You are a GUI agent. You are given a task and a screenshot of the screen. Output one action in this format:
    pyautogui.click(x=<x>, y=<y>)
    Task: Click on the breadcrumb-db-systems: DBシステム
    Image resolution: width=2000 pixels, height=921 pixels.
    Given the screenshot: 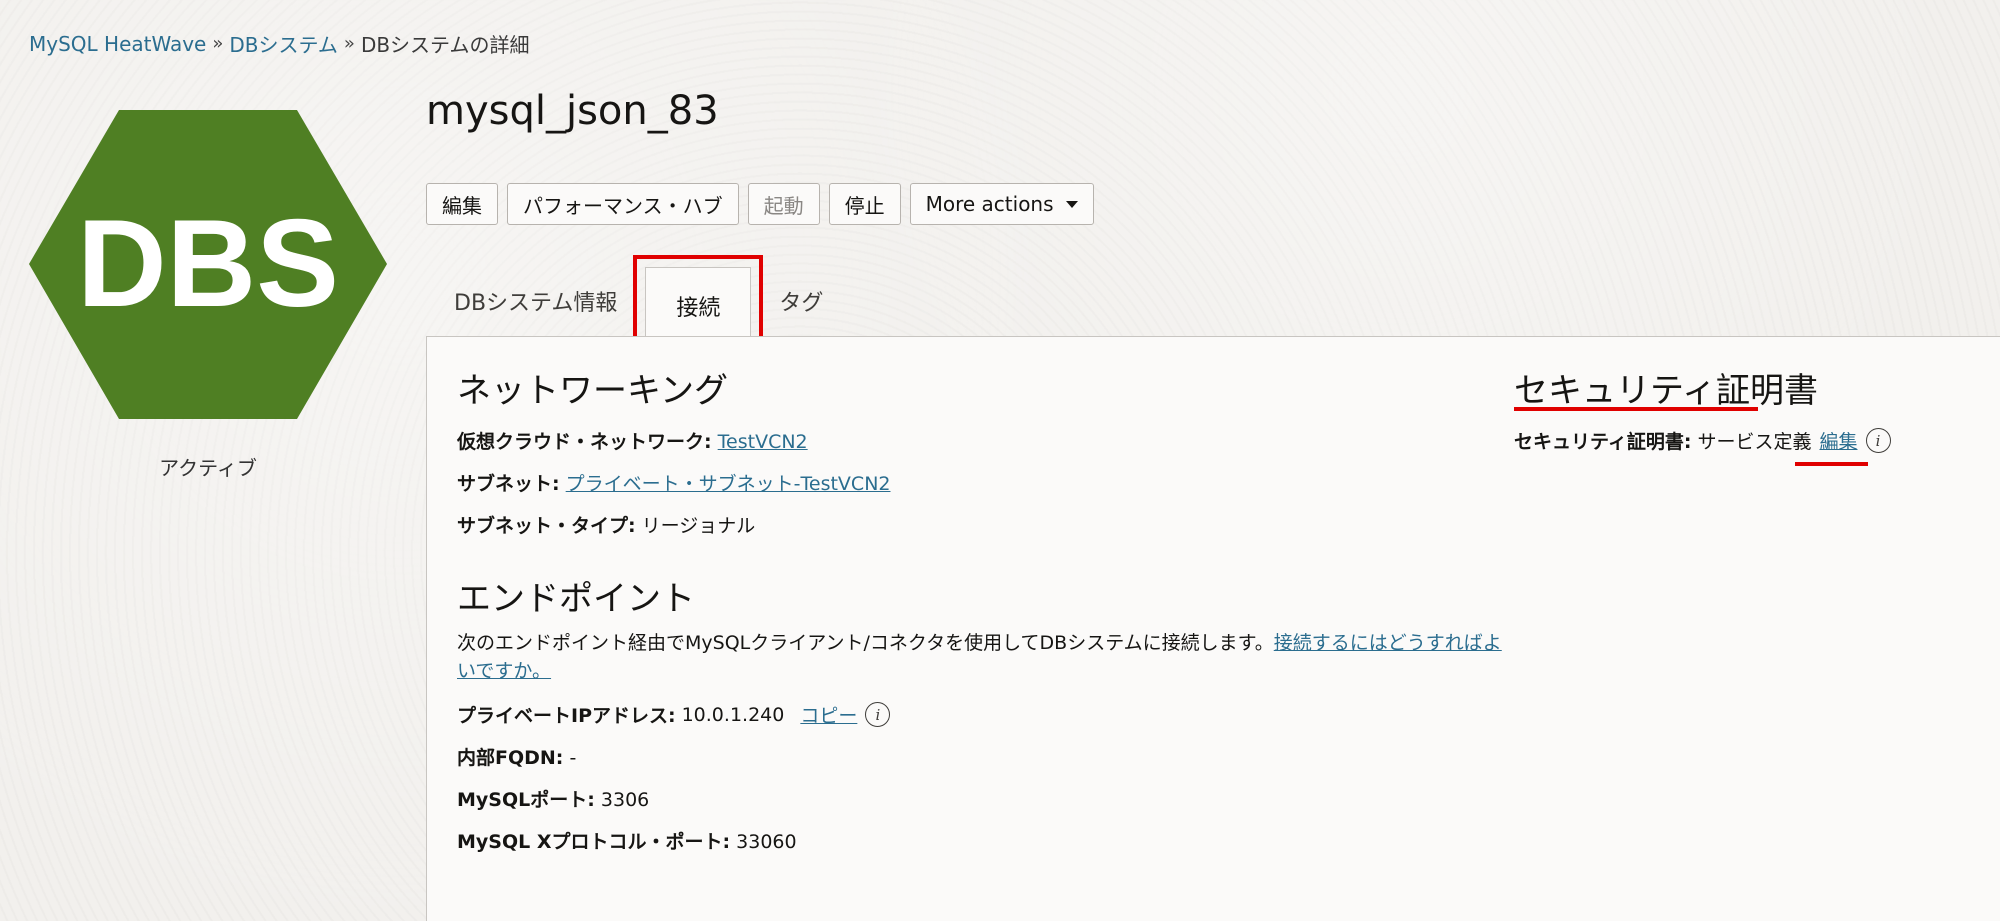 What is the action you would take?
    pyautogui.click(x=283, y=43)
    